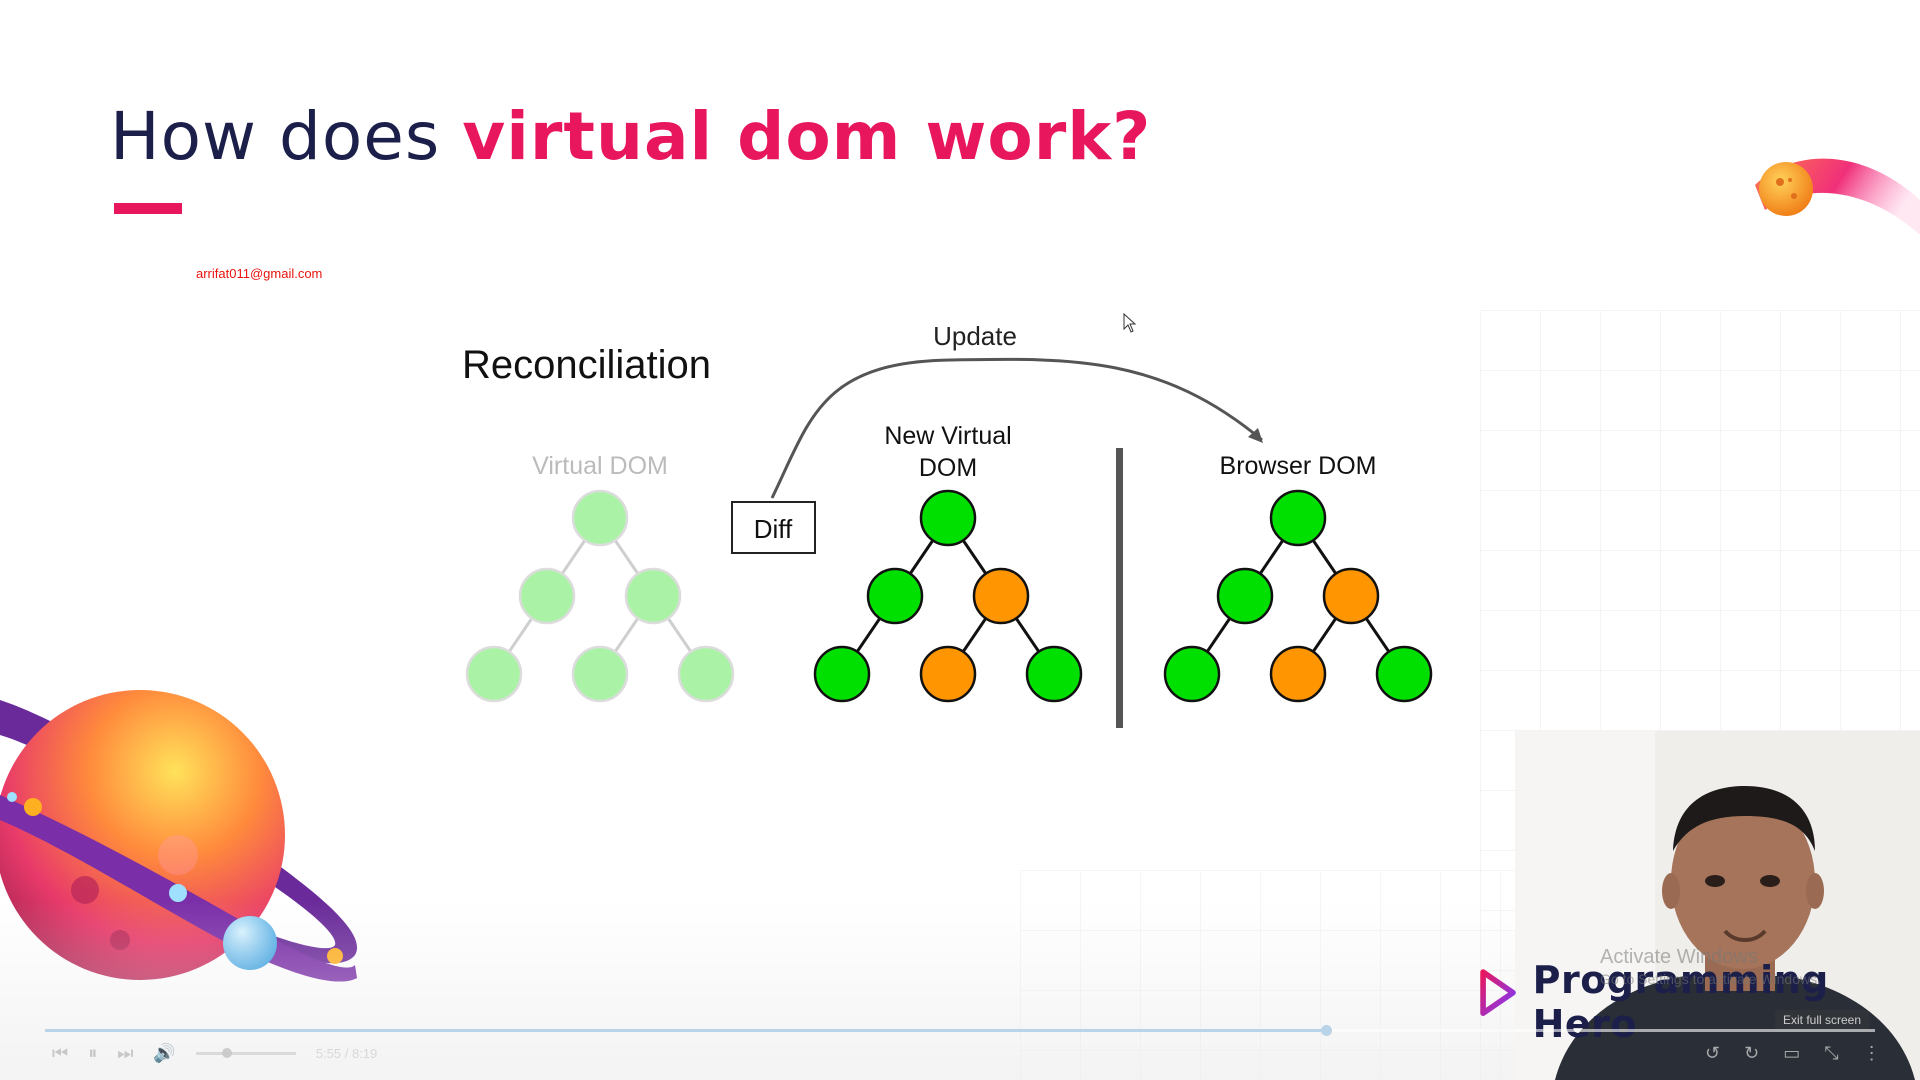 Image resolution: width=1920 pixels, height=1080 pixels. Describe the element at coordinates (1710, 979) in the screenshot. I see `activate-windows-subtitle: Go to Settings to activate Windows.` at that location.